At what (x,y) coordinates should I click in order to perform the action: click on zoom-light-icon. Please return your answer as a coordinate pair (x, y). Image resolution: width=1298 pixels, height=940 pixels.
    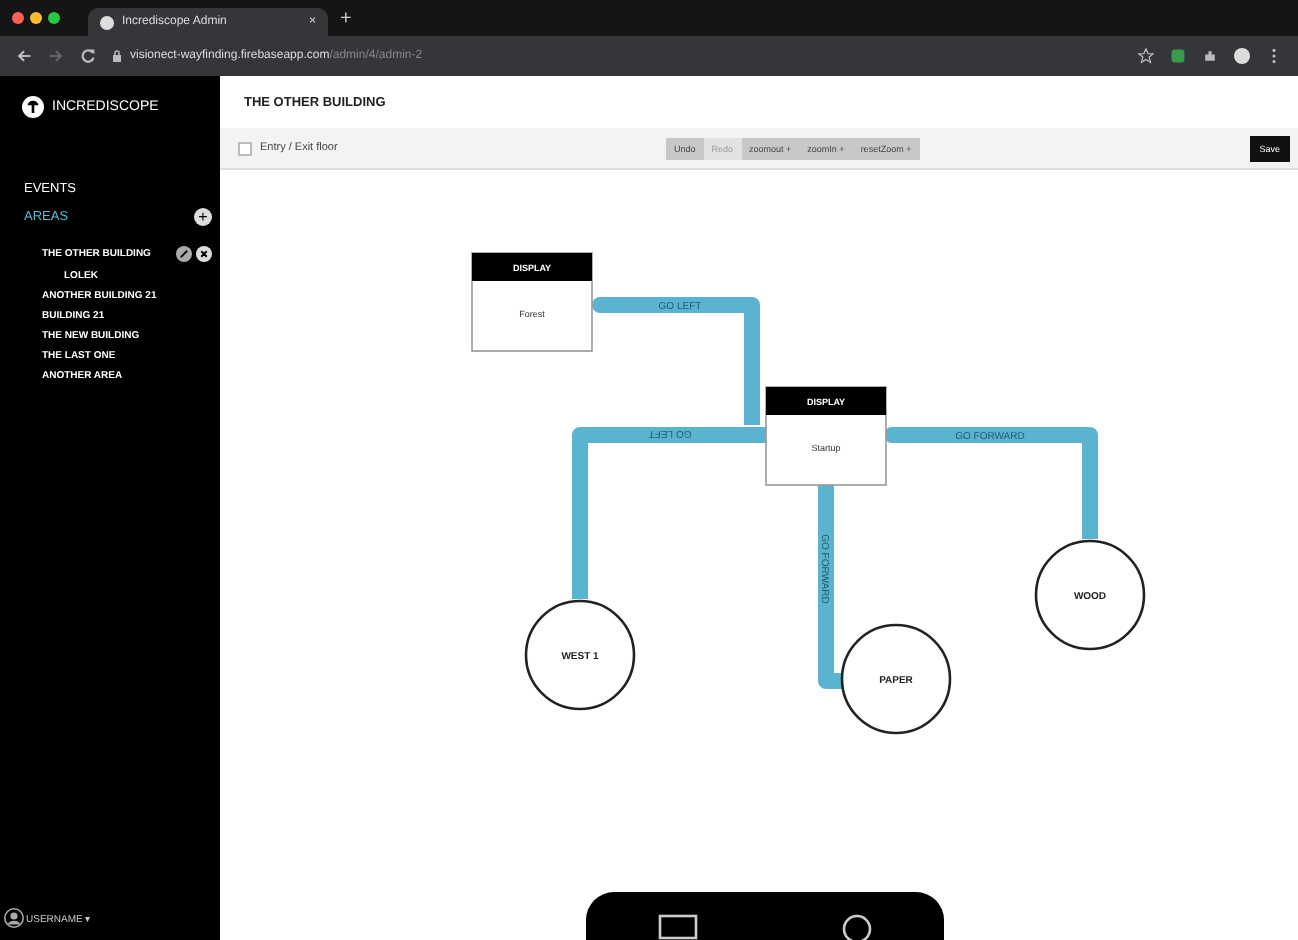
    Looking at the image, I should click on (54, 18).